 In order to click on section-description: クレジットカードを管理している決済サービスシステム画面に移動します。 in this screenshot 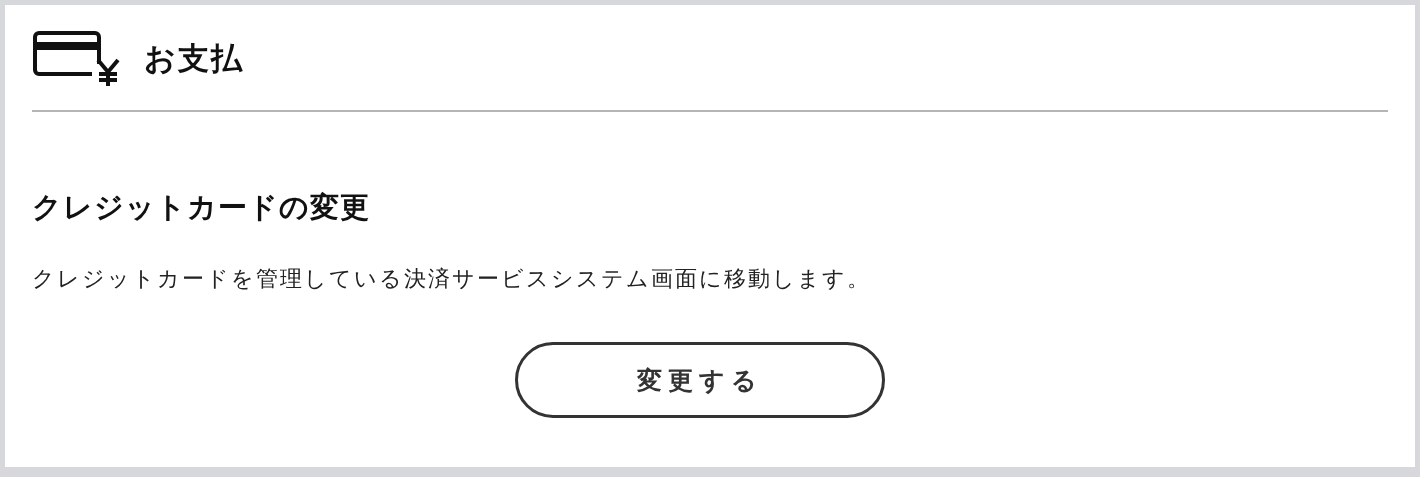, I will do `click(452, 279)`.